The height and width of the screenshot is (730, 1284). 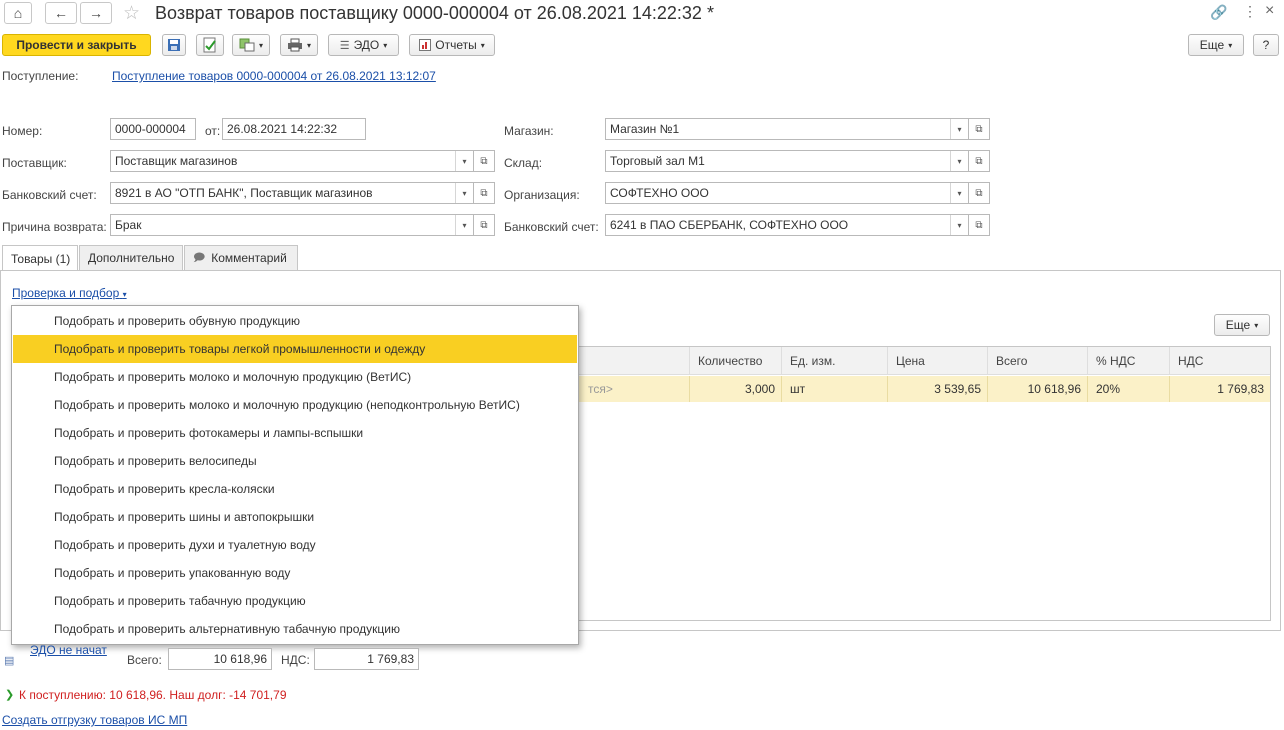 I want to click on open-supplier-button: ⧉, so click(x=484, y=161).